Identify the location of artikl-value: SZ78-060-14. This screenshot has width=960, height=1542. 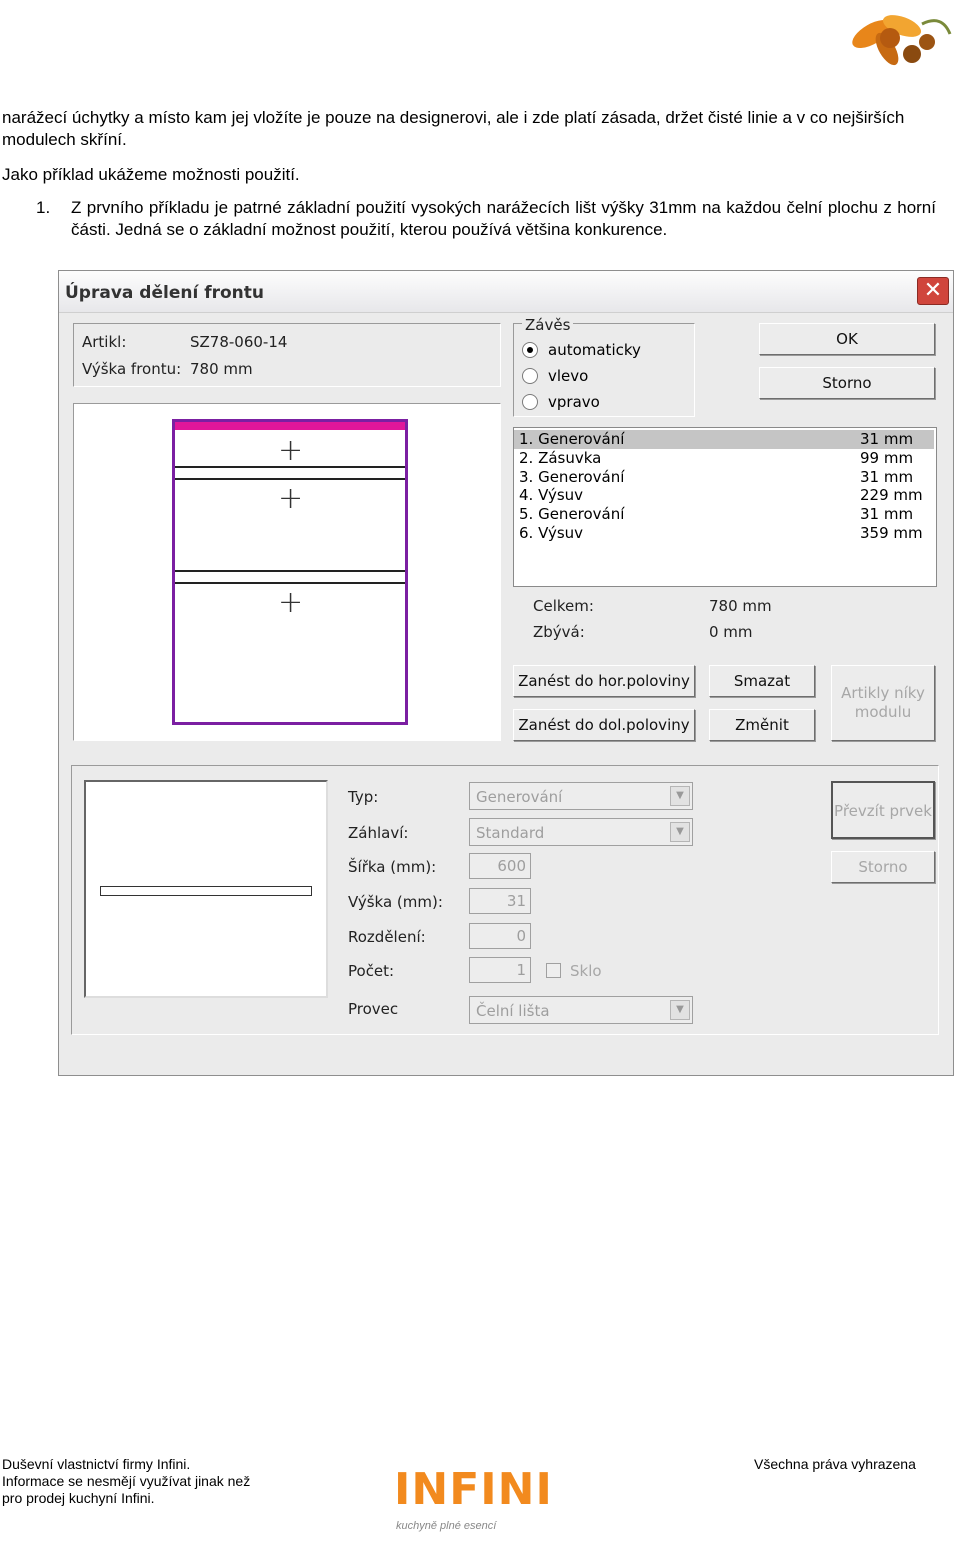
(239, 342).